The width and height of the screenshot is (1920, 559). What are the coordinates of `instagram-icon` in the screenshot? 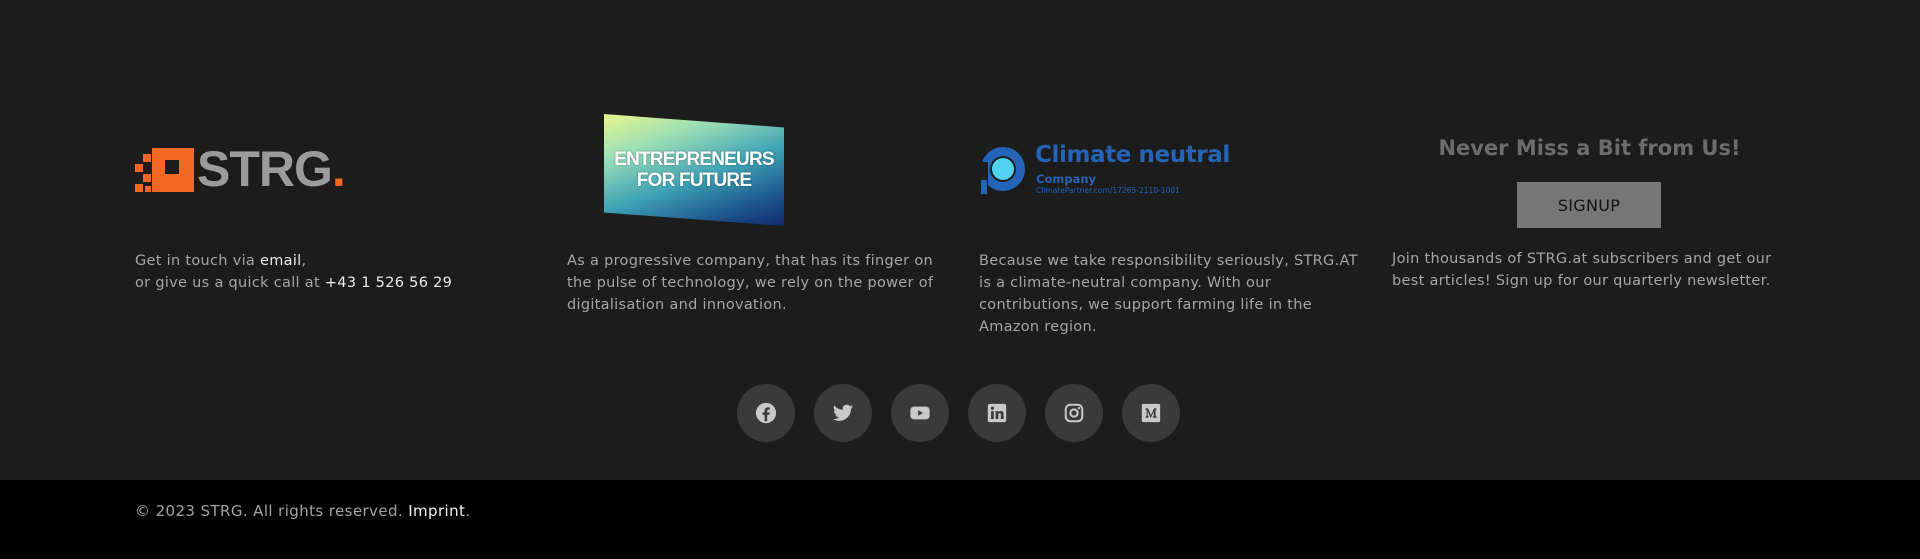 It's located at (1074, 413).